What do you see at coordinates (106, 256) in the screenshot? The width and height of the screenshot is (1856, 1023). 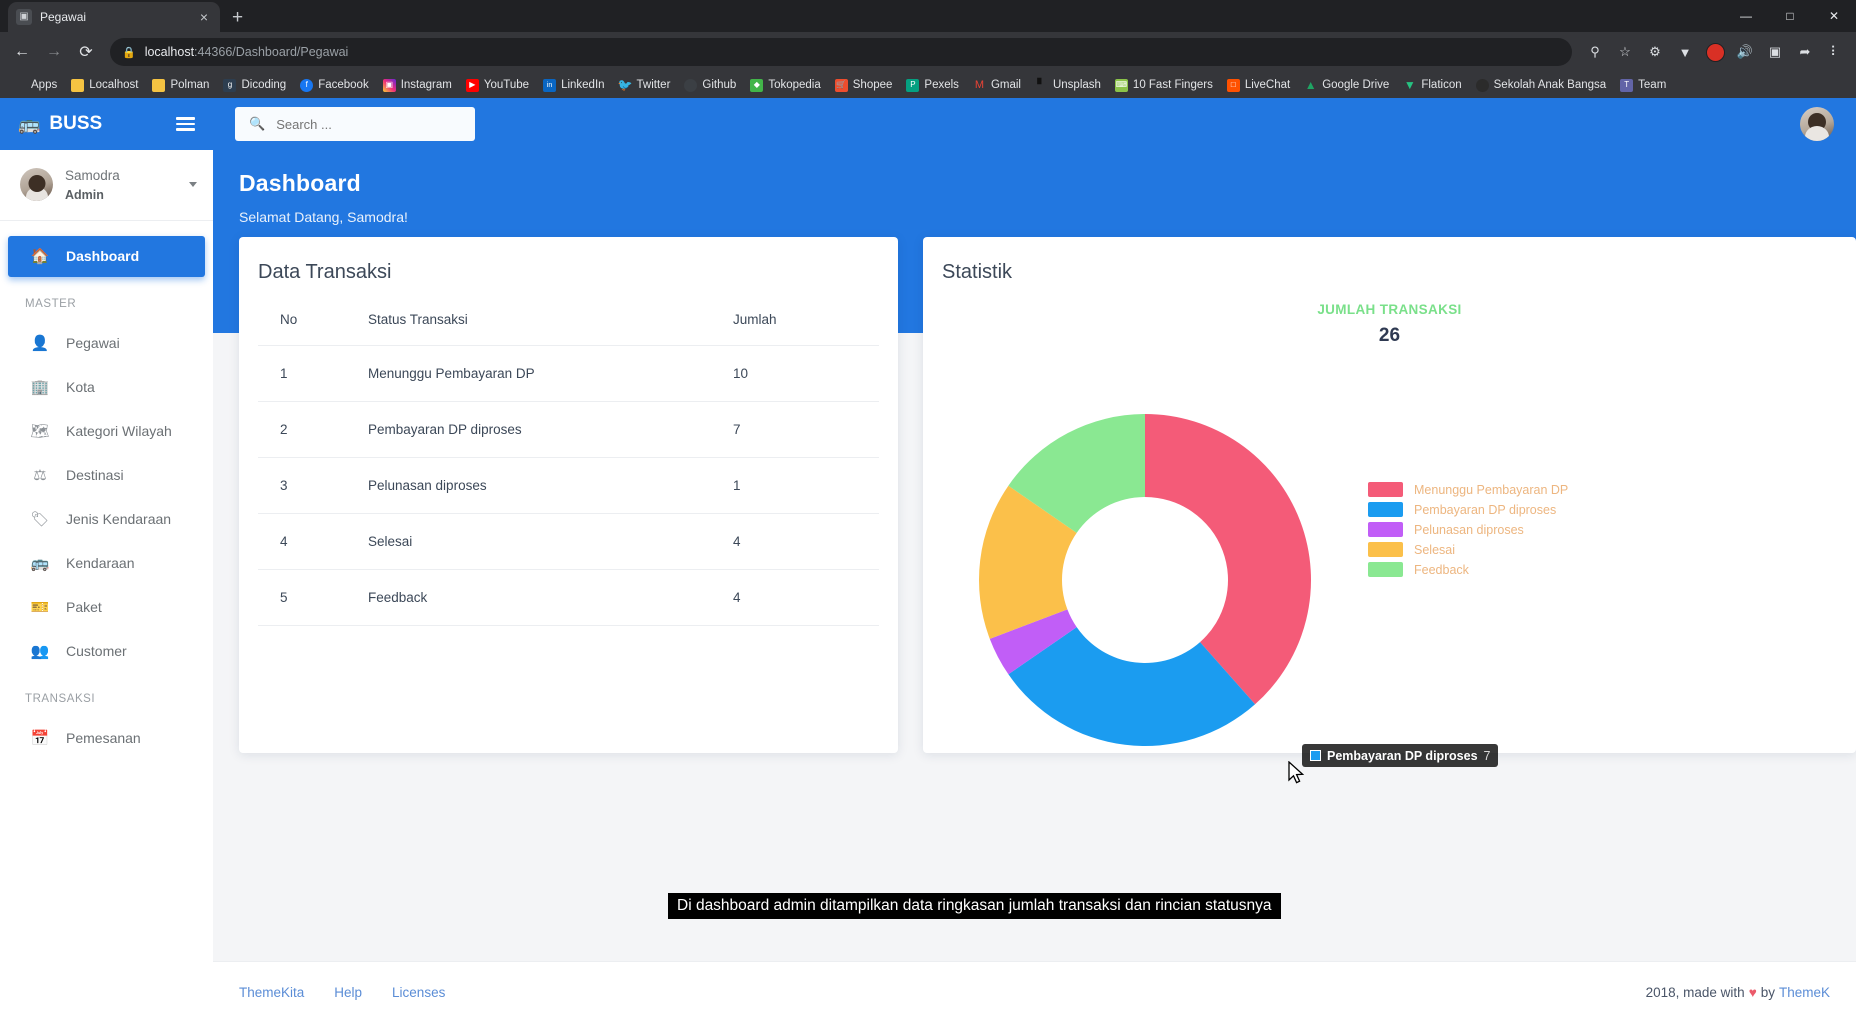 I see `sidebar-item-dashboard: 🏠 Dashboard` at bounding box center [106, 256].